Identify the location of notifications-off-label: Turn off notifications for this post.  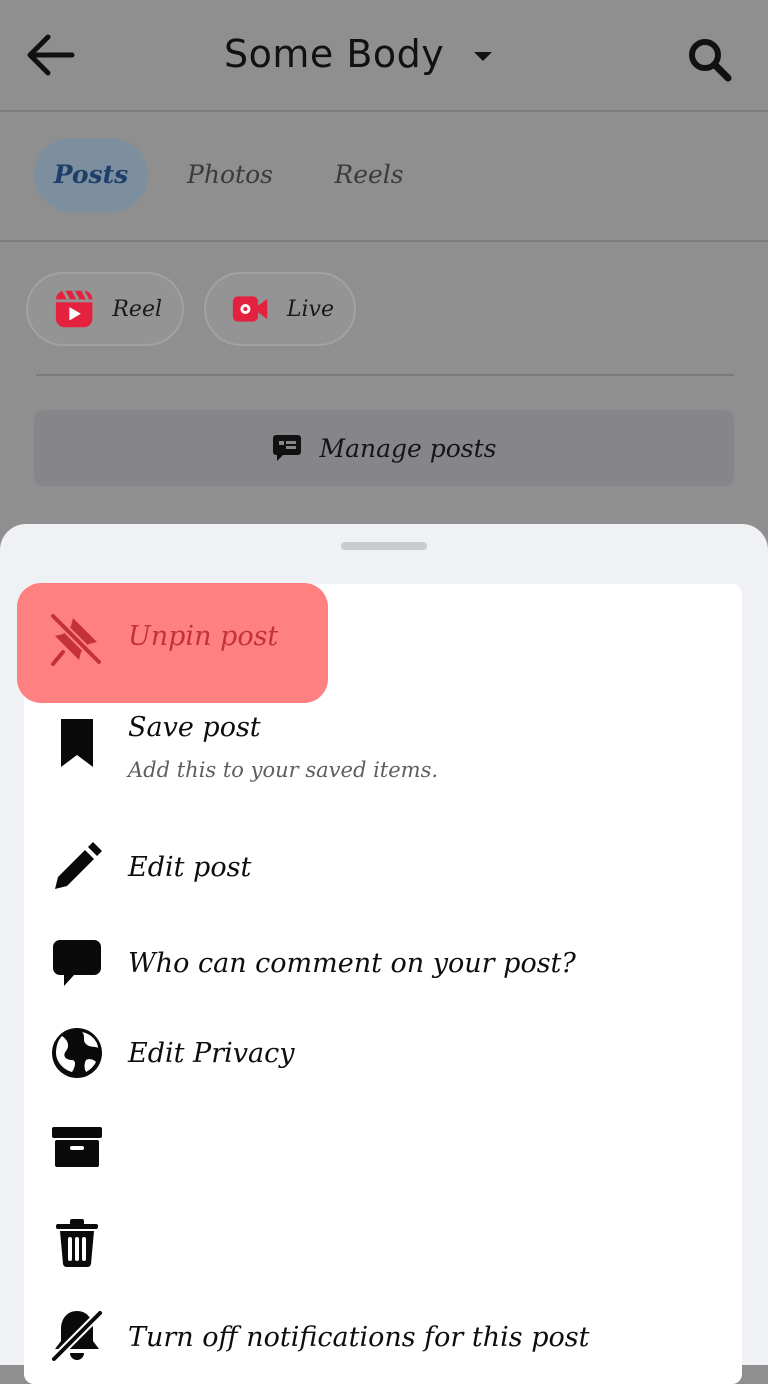
(359, 1337).